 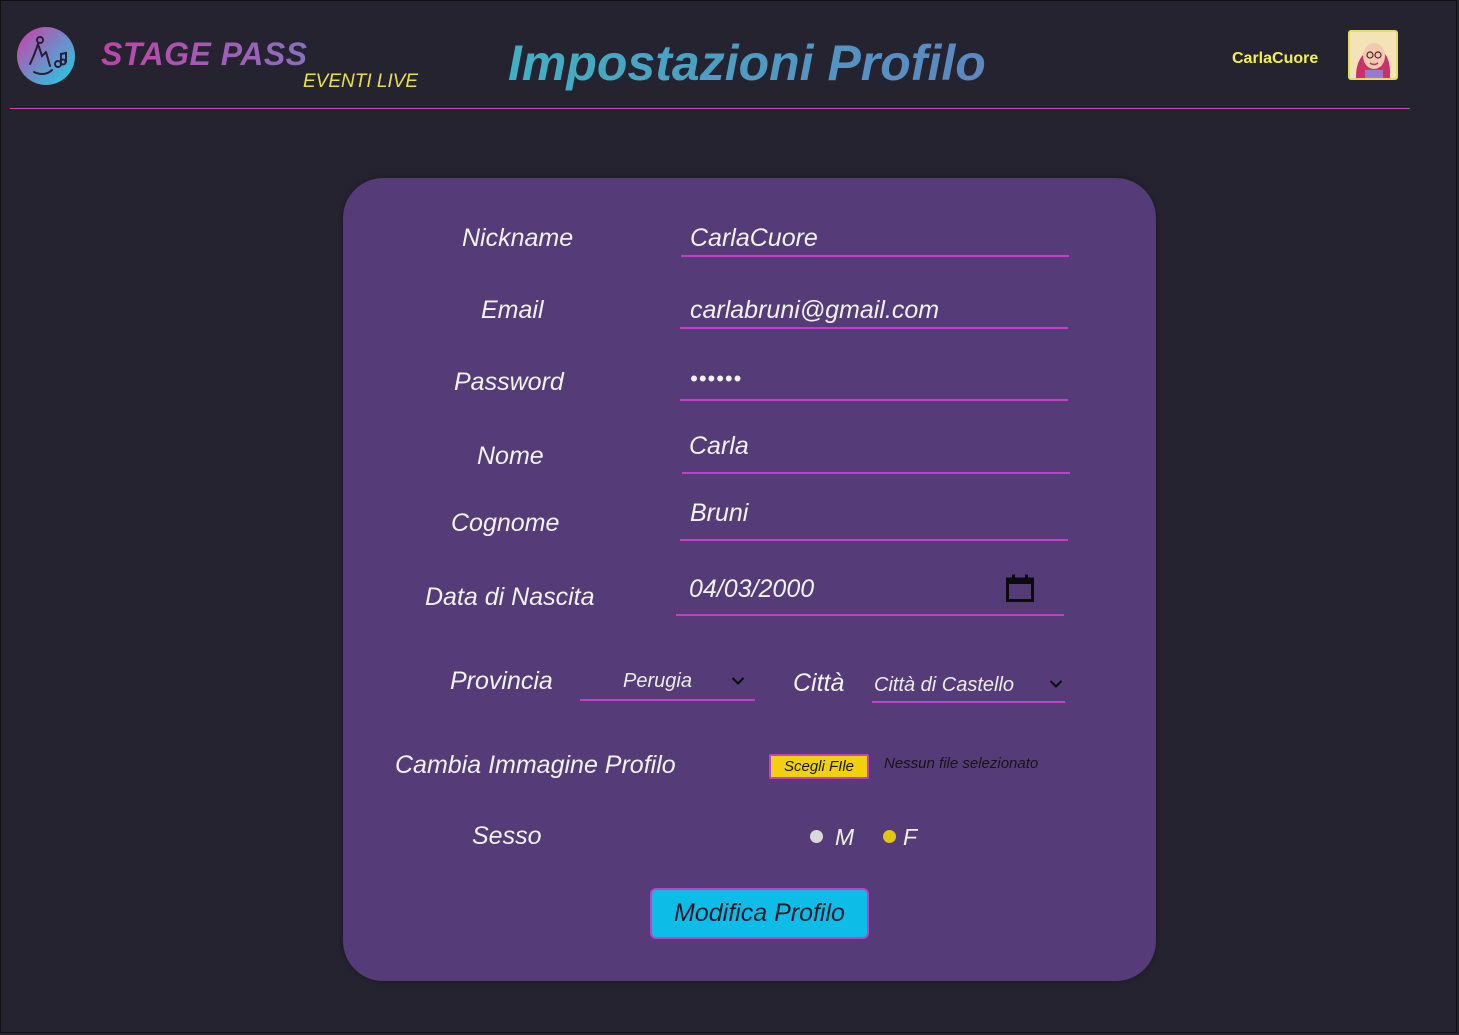 I want to click on provincia-label: Provincia, so click(x=501, y=681).